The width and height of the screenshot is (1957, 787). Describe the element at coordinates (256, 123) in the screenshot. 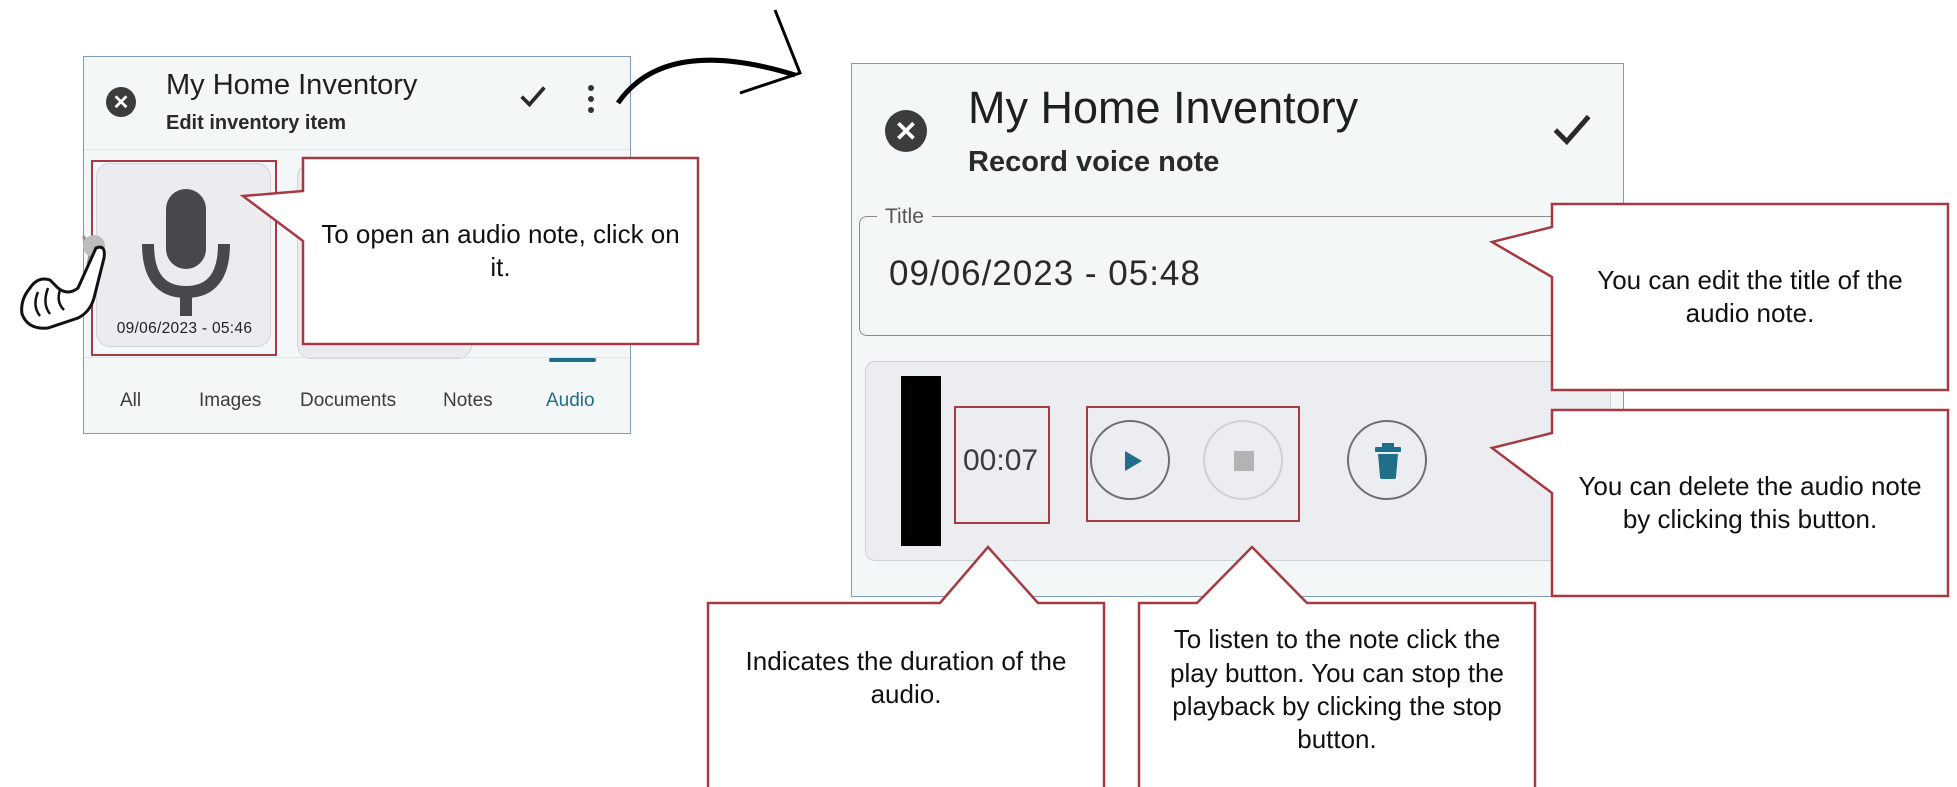

I see `screen-subtitle: Edit inventory item` at that location.